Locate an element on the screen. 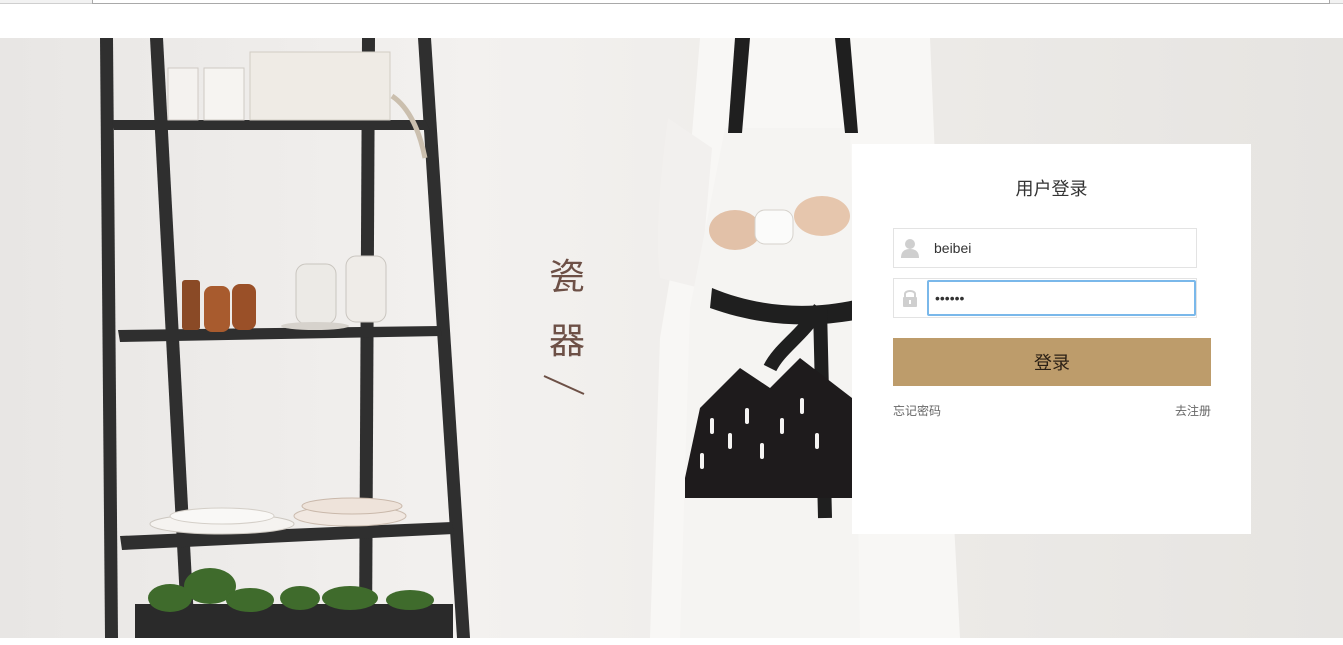 This screenshot has width=1343, height=645. browser-address-bar is located at coordinates (711, 2).